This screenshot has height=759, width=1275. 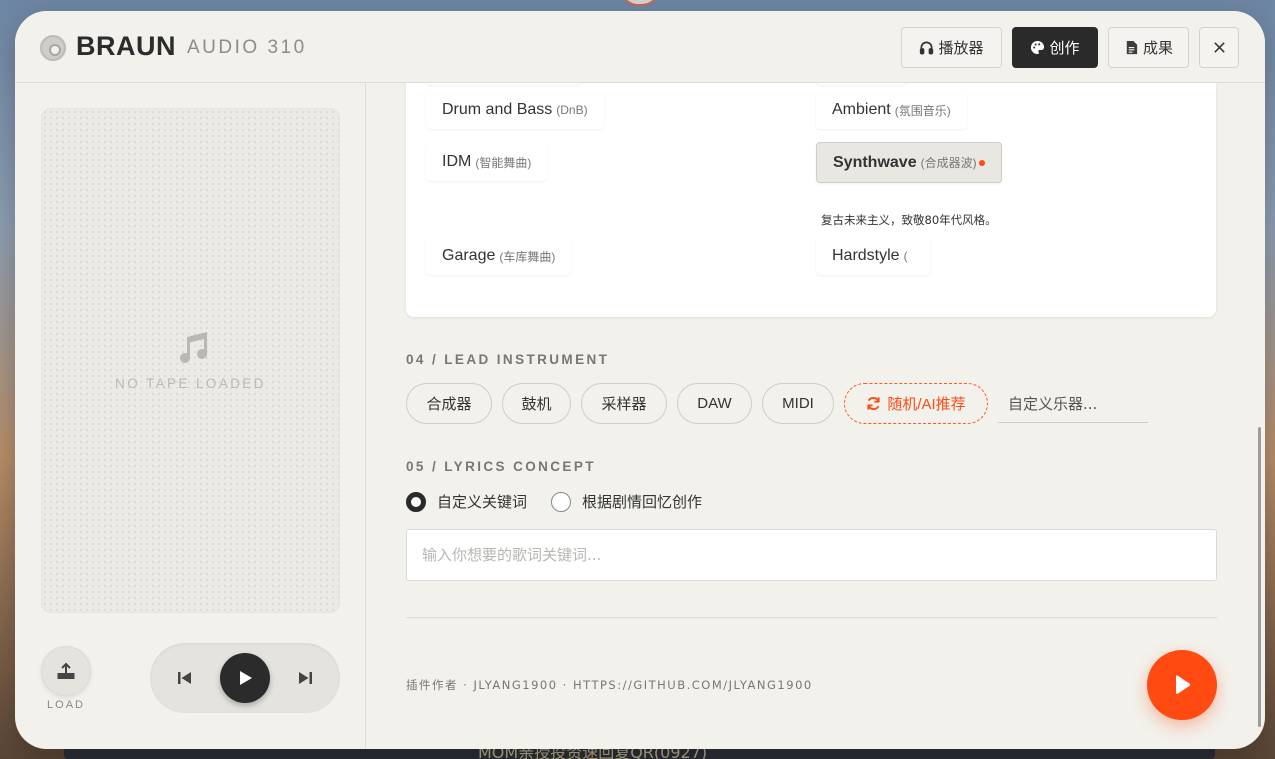 What do you see at coordinates (497, 109) in the screenshot?
I see `genre-name: Drum and Bass` at bounding box center [497, 109].